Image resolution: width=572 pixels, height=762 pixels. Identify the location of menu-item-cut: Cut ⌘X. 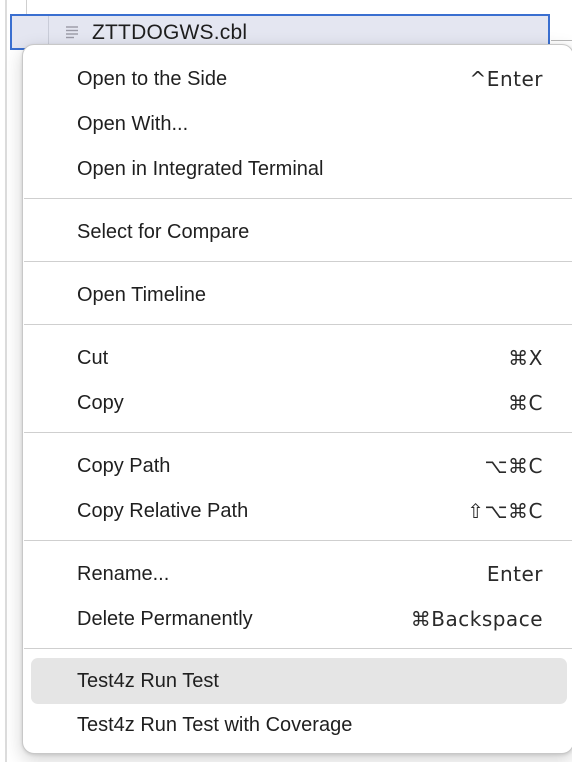
(299, 358).